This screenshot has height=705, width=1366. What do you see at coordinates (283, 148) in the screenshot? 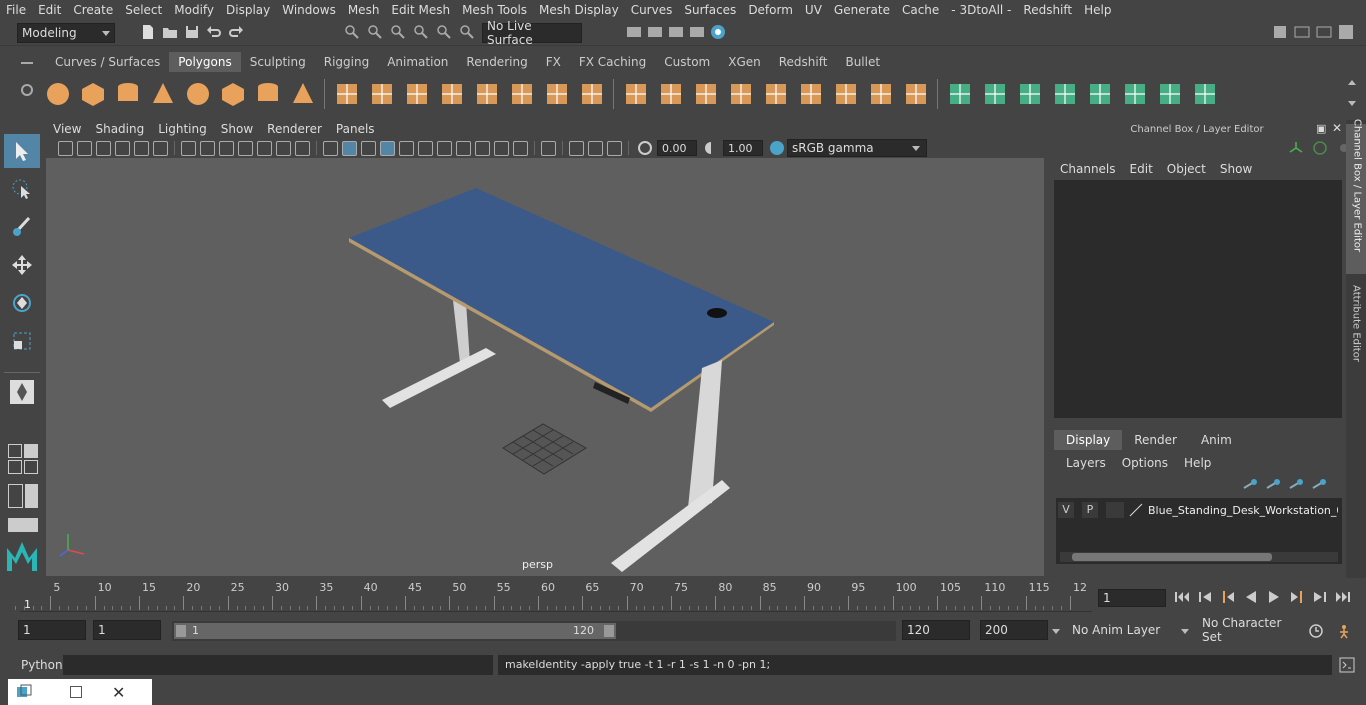
I see `safe-action-icon` at bounding box center [283, 148].